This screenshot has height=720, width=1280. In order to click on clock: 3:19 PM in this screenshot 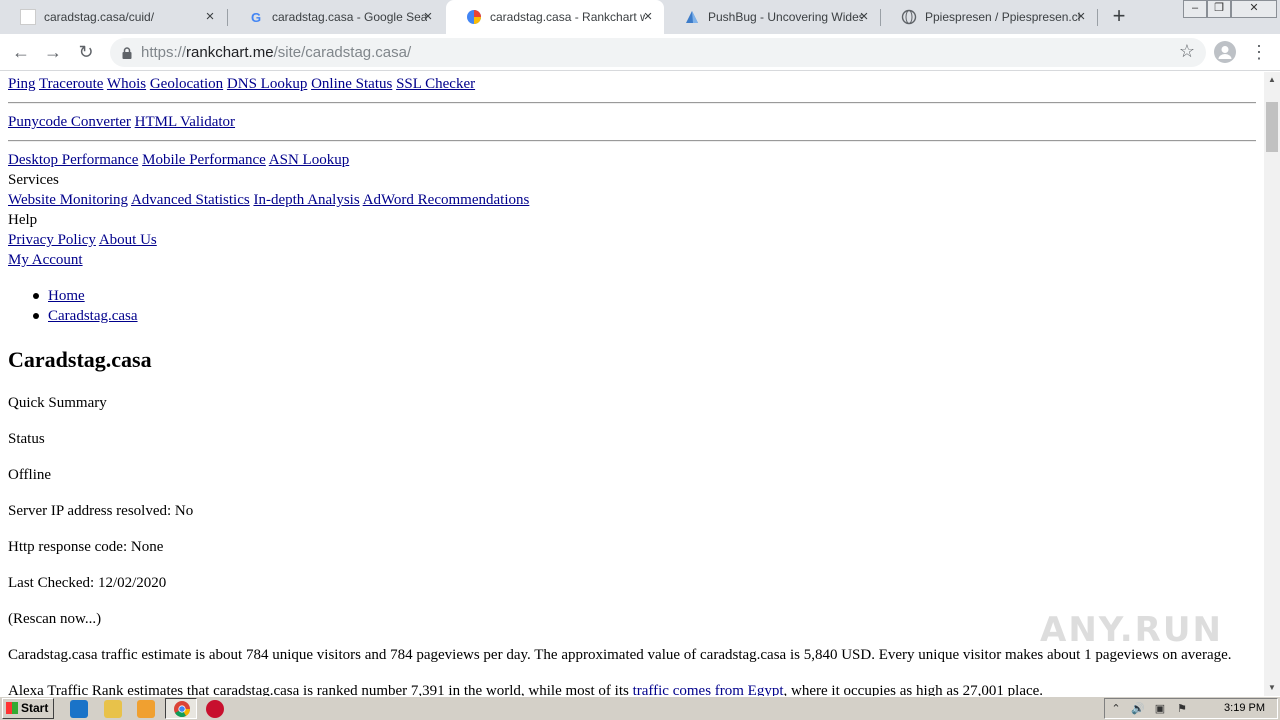, I will do `click(1244, 708)`.